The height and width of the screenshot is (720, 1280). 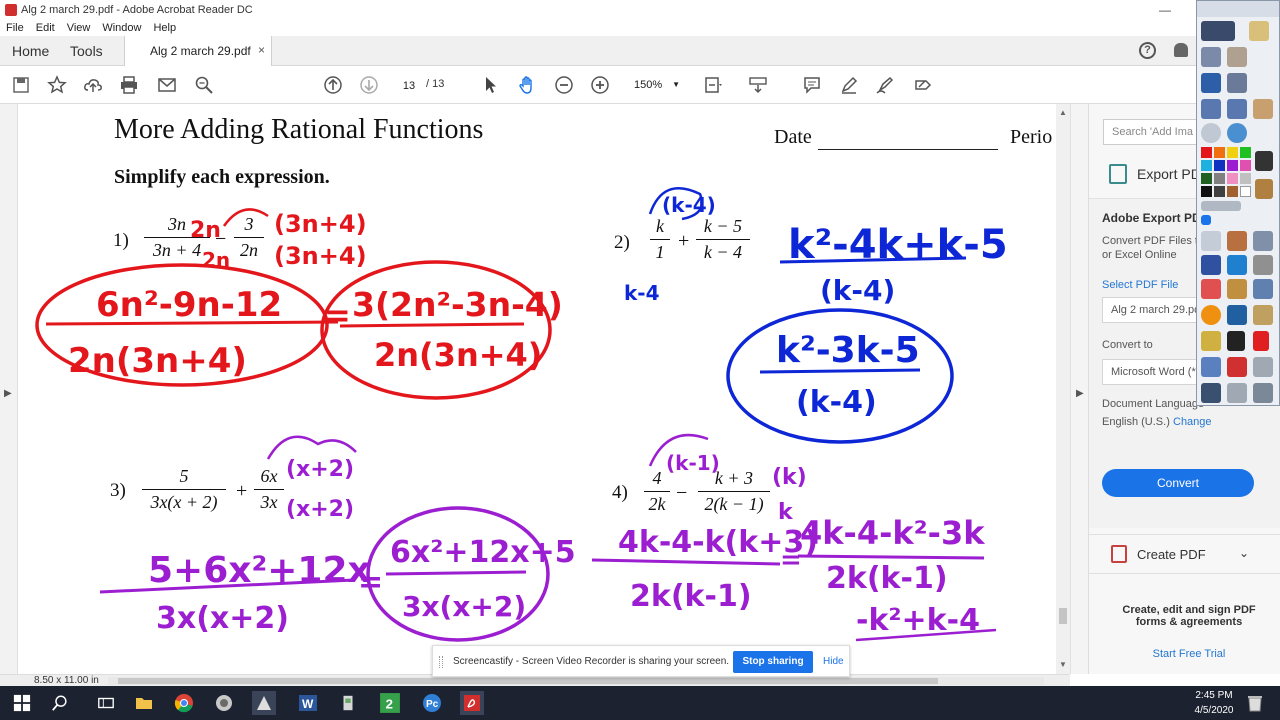 What do you see at coordinates (1218, 31) in the screenshot?
I see `share-icon` at bounding box center [1218, 31].